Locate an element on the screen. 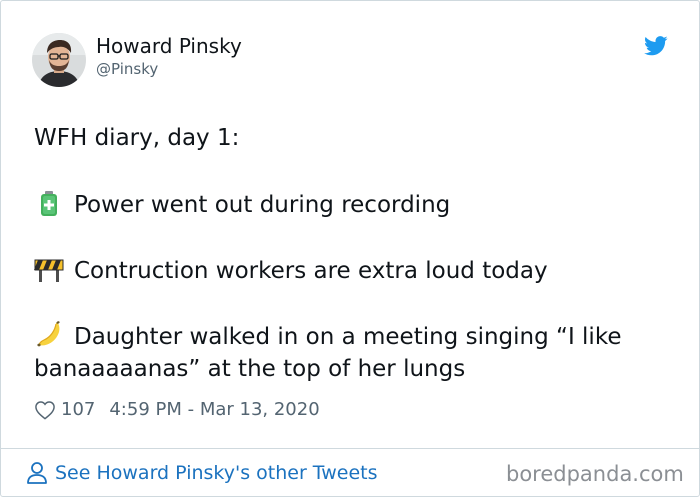 Image resolution: width=700 pixels, height=497 pixels. banana-icon is located at coordinates (49, 335).